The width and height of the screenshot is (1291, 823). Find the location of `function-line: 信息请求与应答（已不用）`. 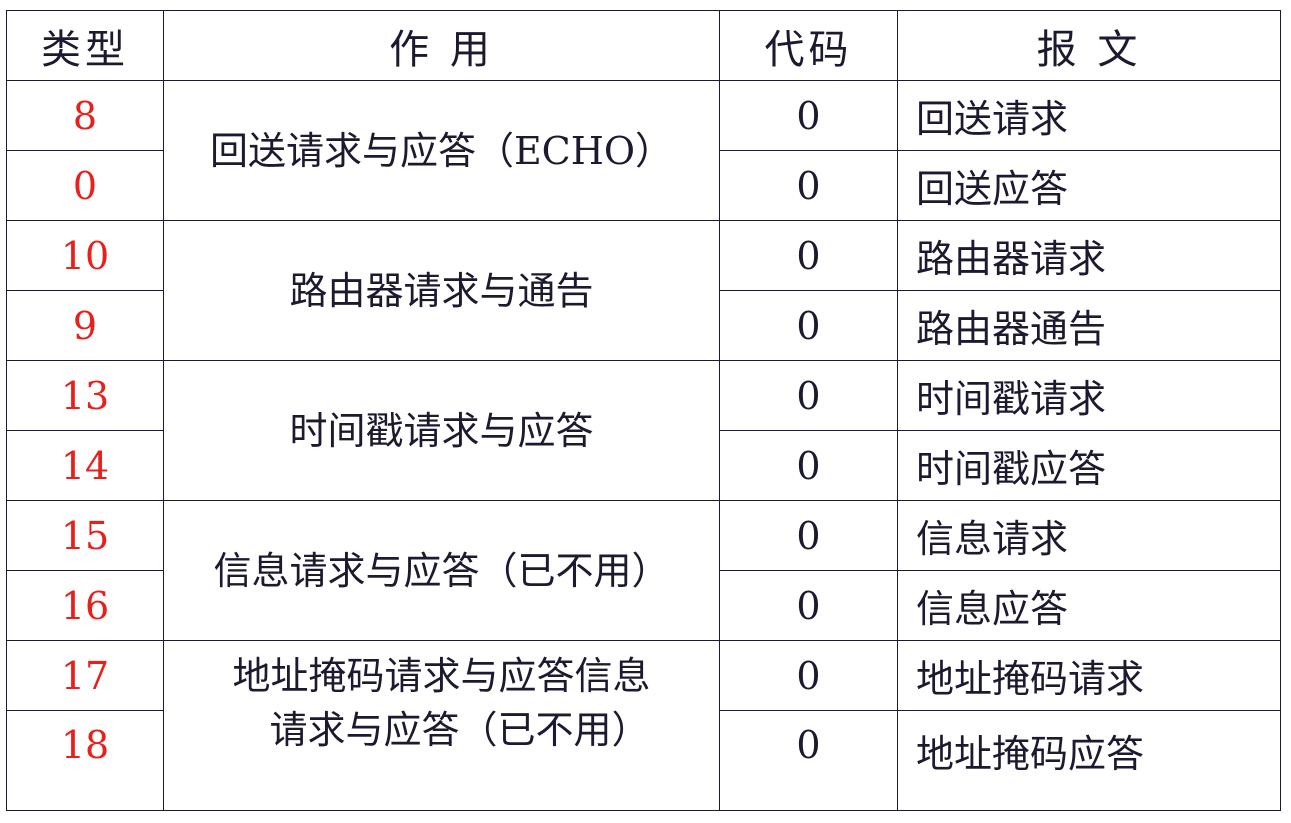

function-line: 信息请求与应答（已不用） is located at coordinates (441, 570).